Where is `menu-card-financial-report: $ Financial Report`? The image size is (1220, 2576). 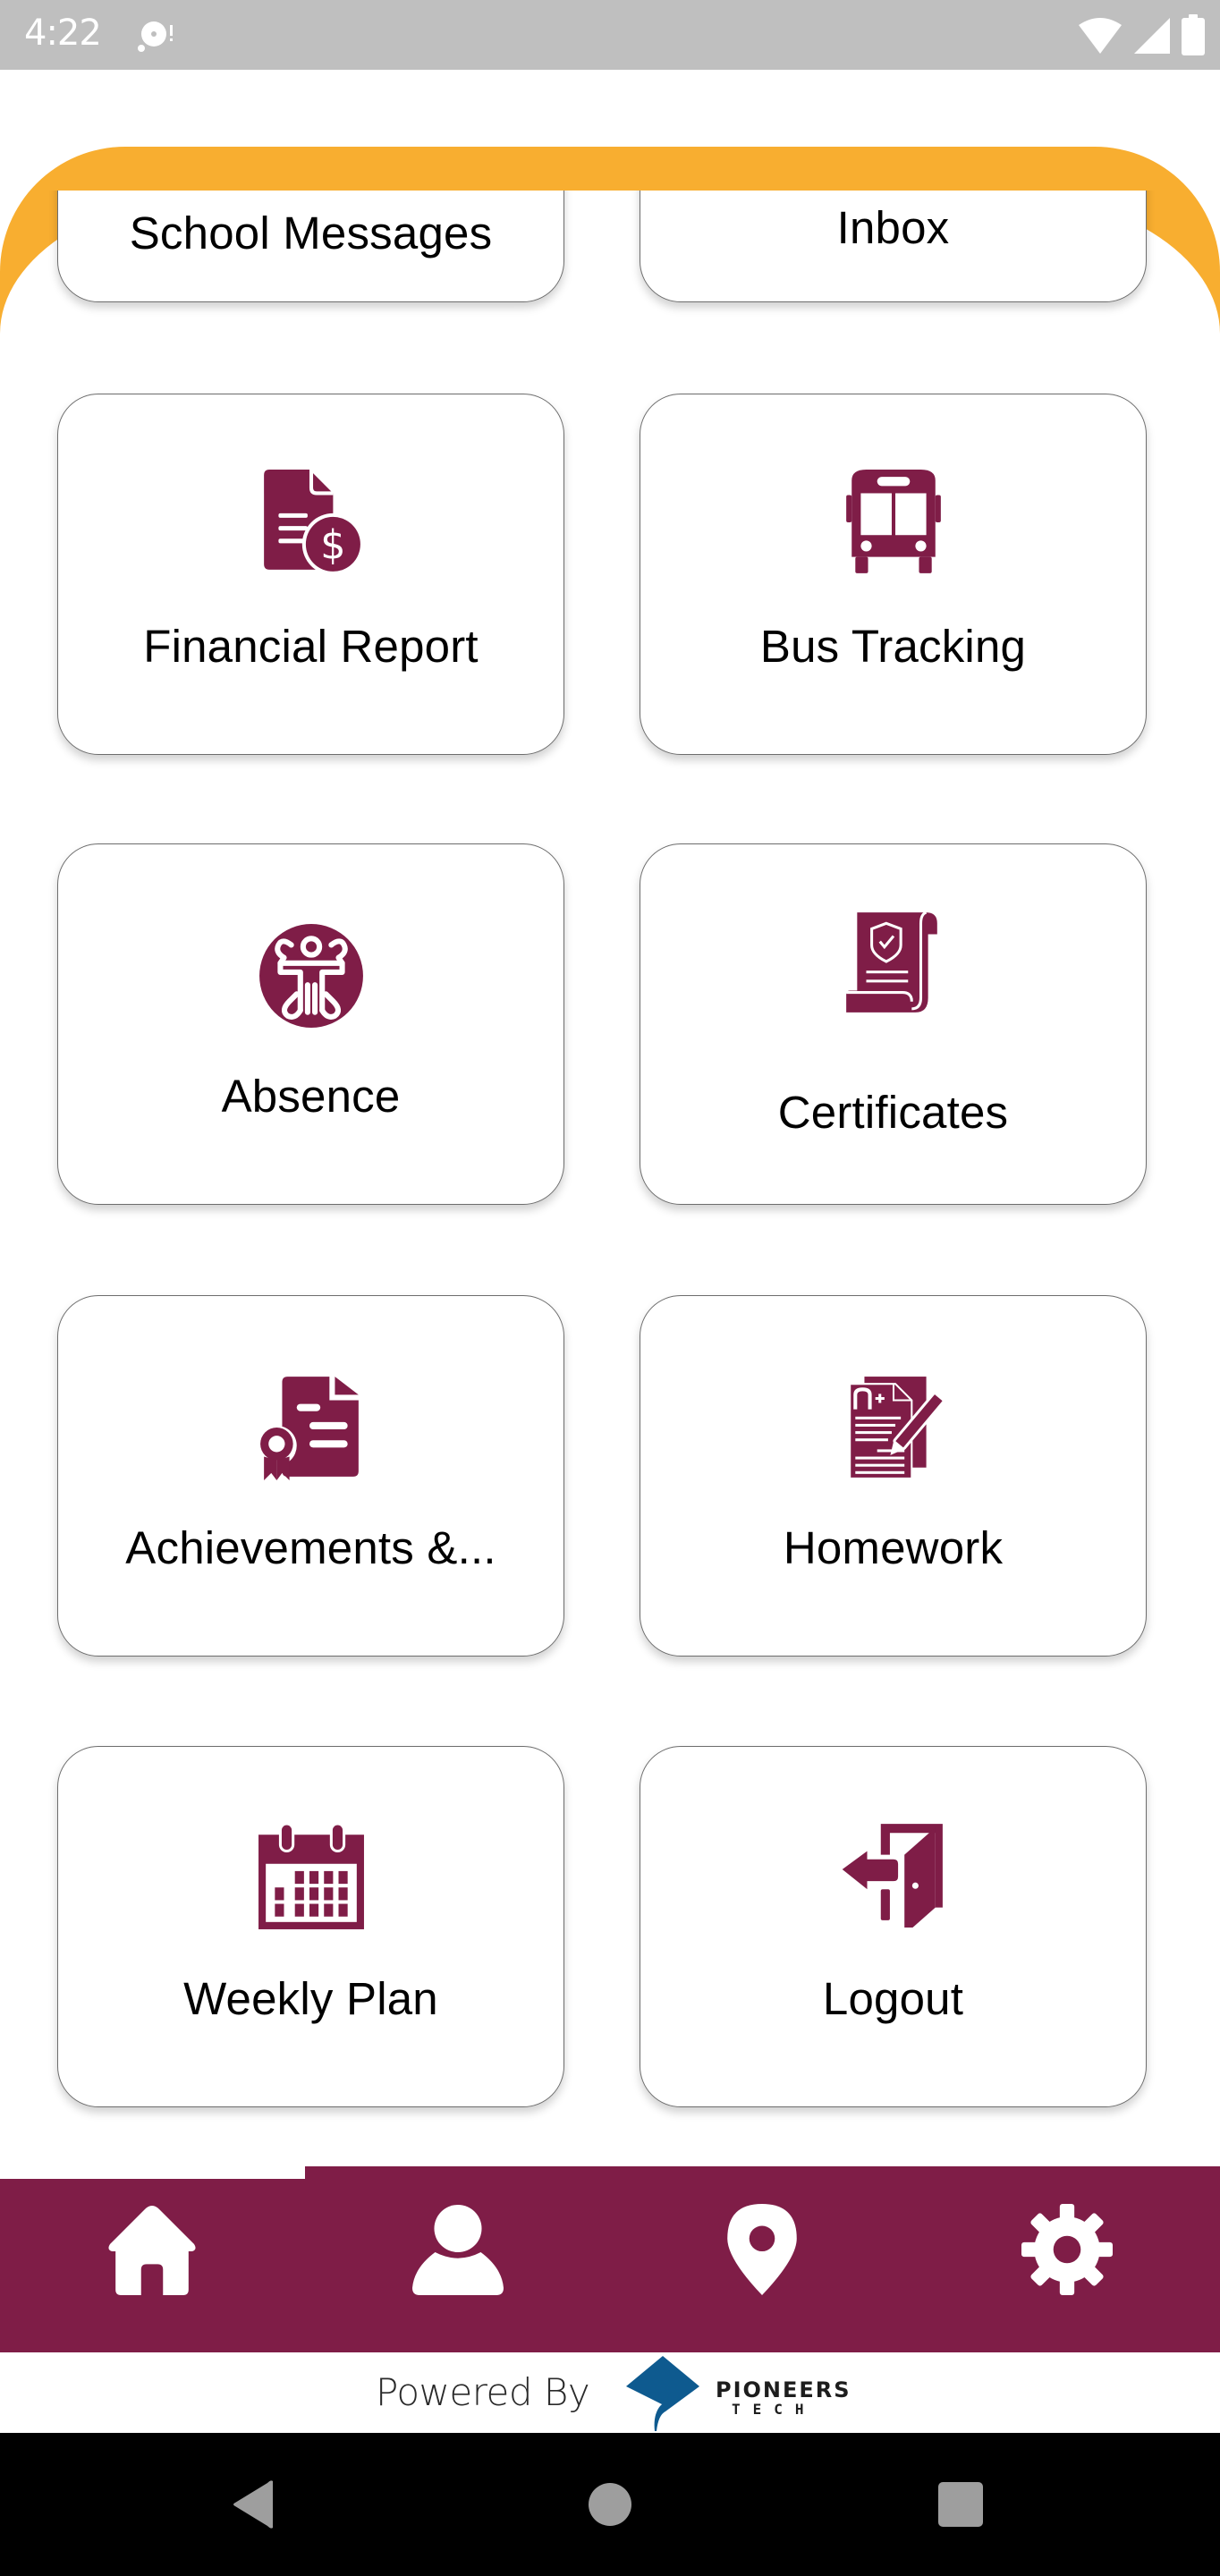 menu-card-financial-report: $ Financial Report is located at coordinates (310, 574).